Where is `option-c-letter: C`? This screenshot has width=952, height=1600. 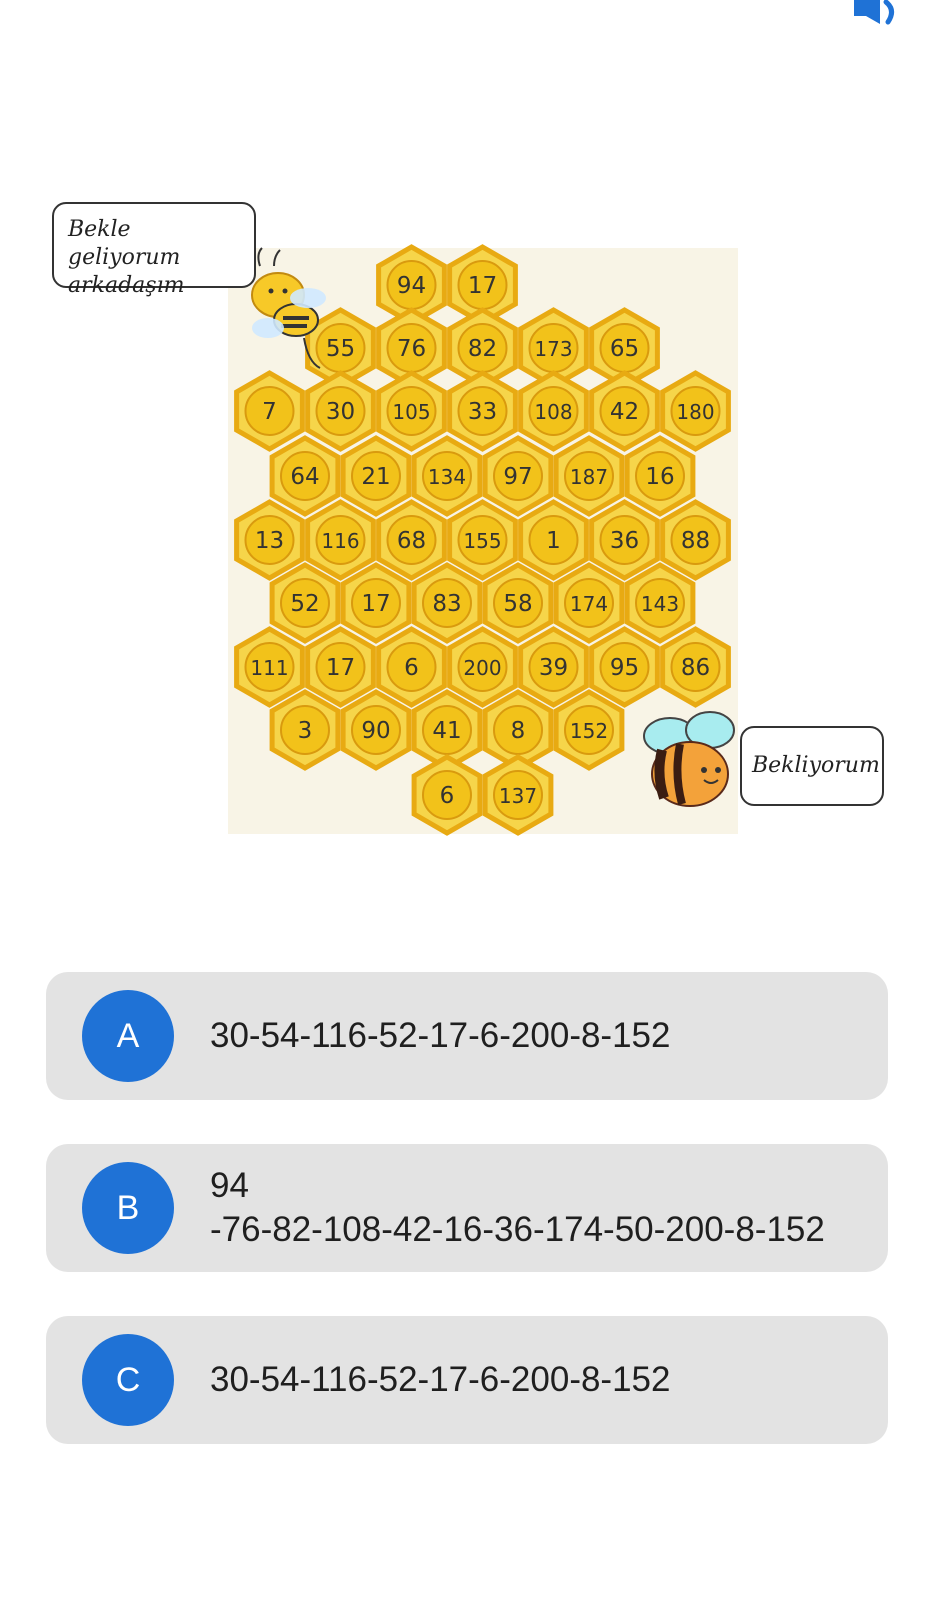 option-c-letter: C is located at coordinates (128, 1380).